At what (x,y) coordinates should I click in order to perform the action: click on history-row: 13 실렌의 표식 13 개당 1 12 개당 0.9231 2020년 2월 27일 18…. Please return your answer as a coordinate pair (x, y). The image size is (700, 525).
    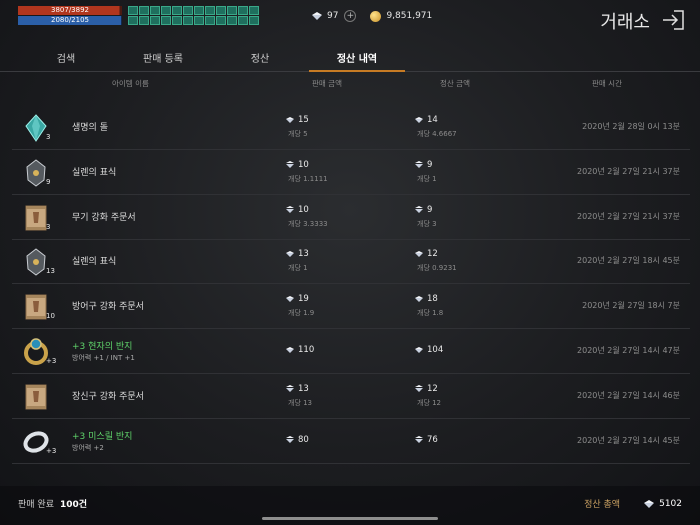
    Looking at the image, I should click on (351, 262).